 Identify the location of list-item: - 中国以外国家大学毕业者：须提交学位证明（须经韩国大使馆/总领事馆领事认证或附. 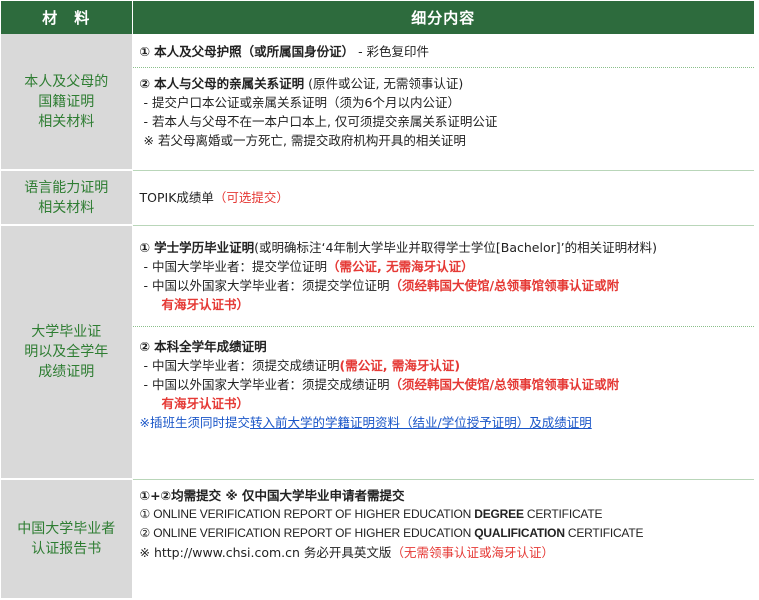
(381, 285).